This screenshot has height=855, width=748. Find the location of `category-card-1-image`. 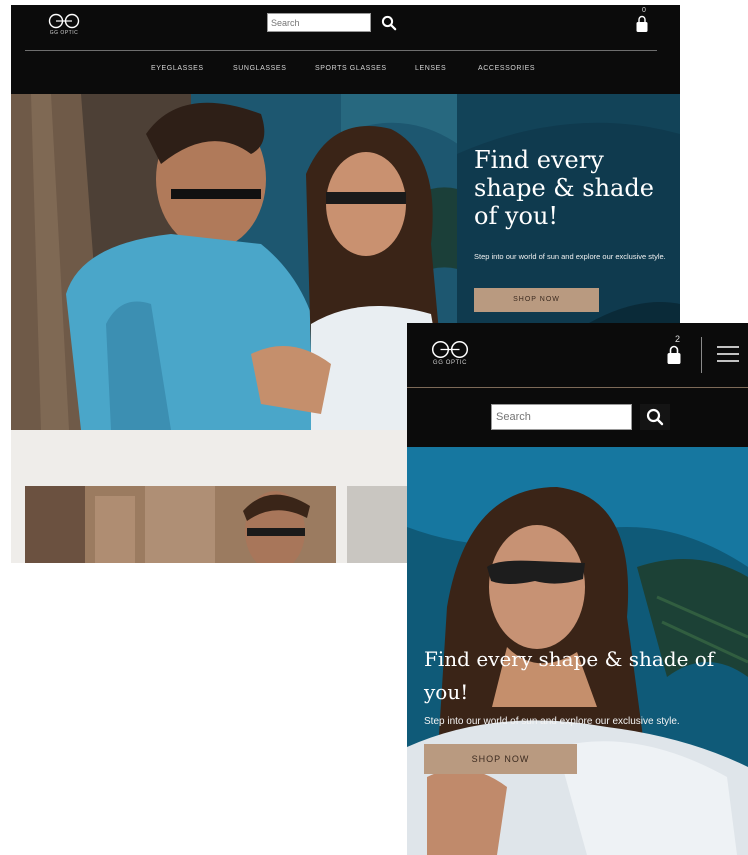

category-card-1-image is located at coordinates (180, 524).